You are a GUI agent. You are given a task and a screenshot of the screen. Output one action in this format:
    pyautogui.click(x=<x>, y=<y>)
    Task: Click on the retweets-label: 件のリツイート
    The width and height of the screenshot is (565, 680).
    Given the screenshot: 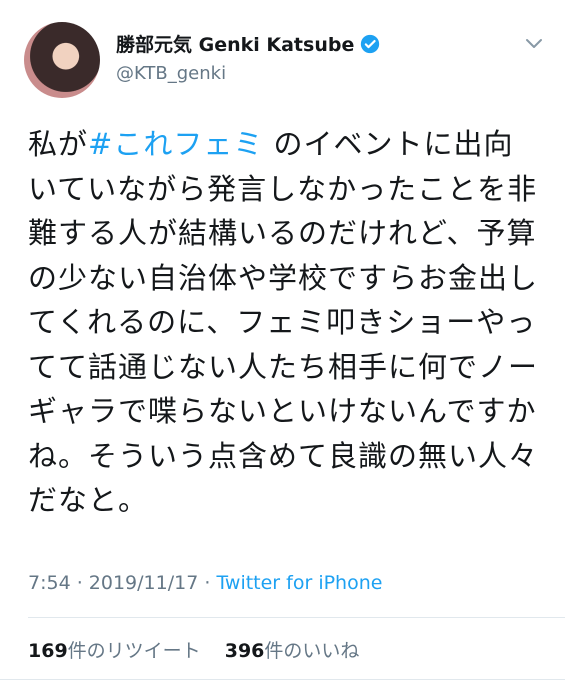 What is the action you would take?
    pyautogui.click(x=134, y=651)
    